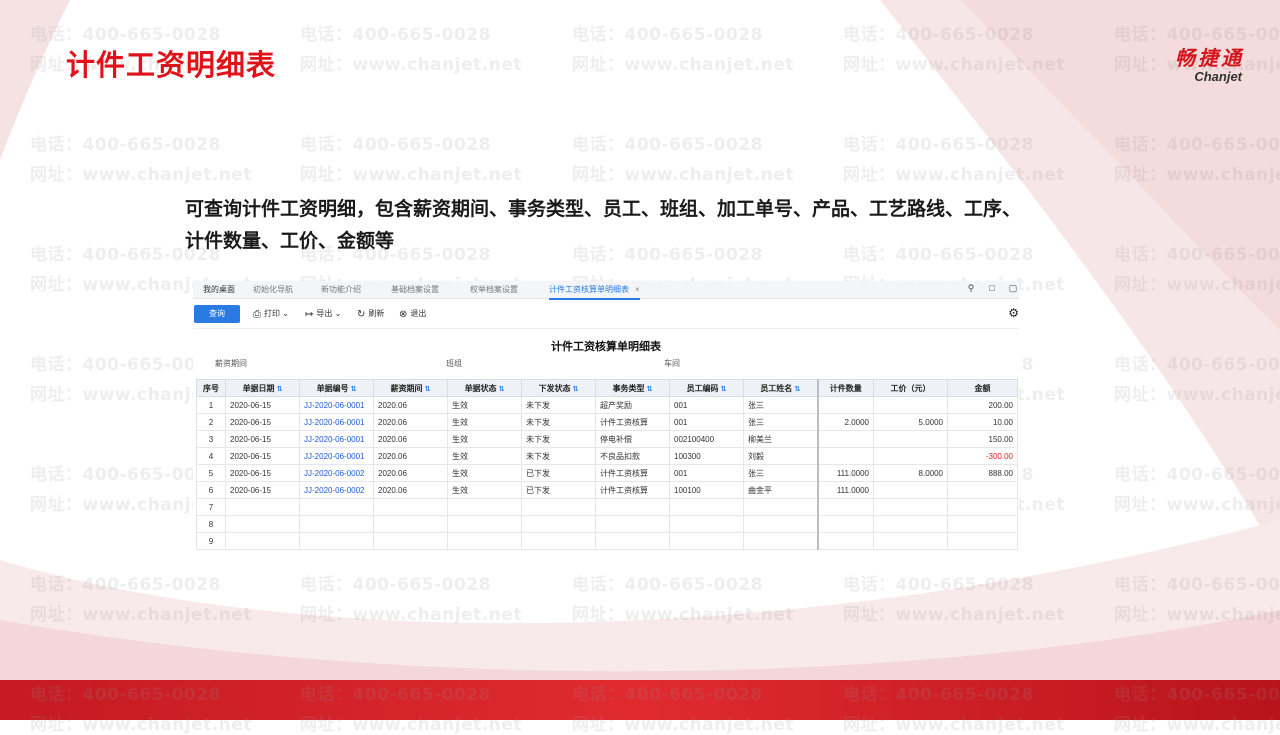  Describe the element at coordinates (992, 288) in the screenshot. I see `expand-icon: □` at that location.